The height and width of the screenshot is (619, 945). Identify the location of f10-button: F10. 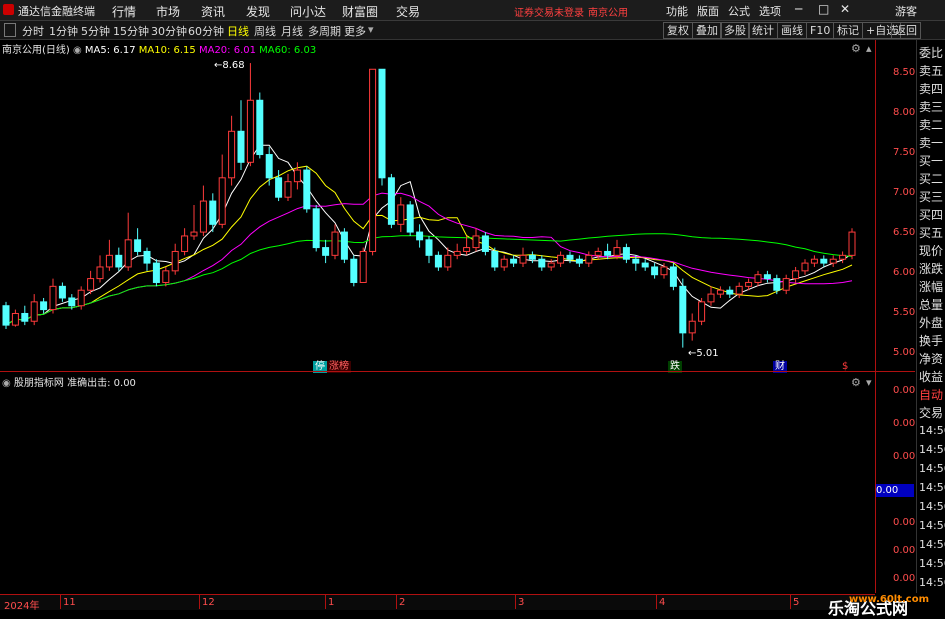
(820, 30).